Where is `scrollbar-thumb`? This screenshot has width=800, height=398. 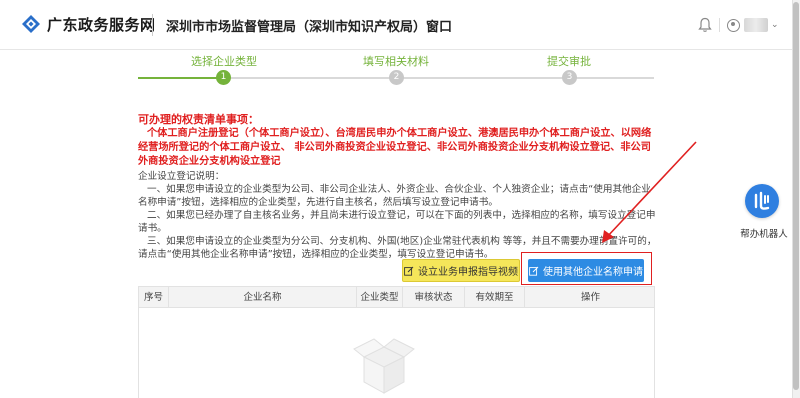 scrollbar-thumb is located at coordinates (796, 196).